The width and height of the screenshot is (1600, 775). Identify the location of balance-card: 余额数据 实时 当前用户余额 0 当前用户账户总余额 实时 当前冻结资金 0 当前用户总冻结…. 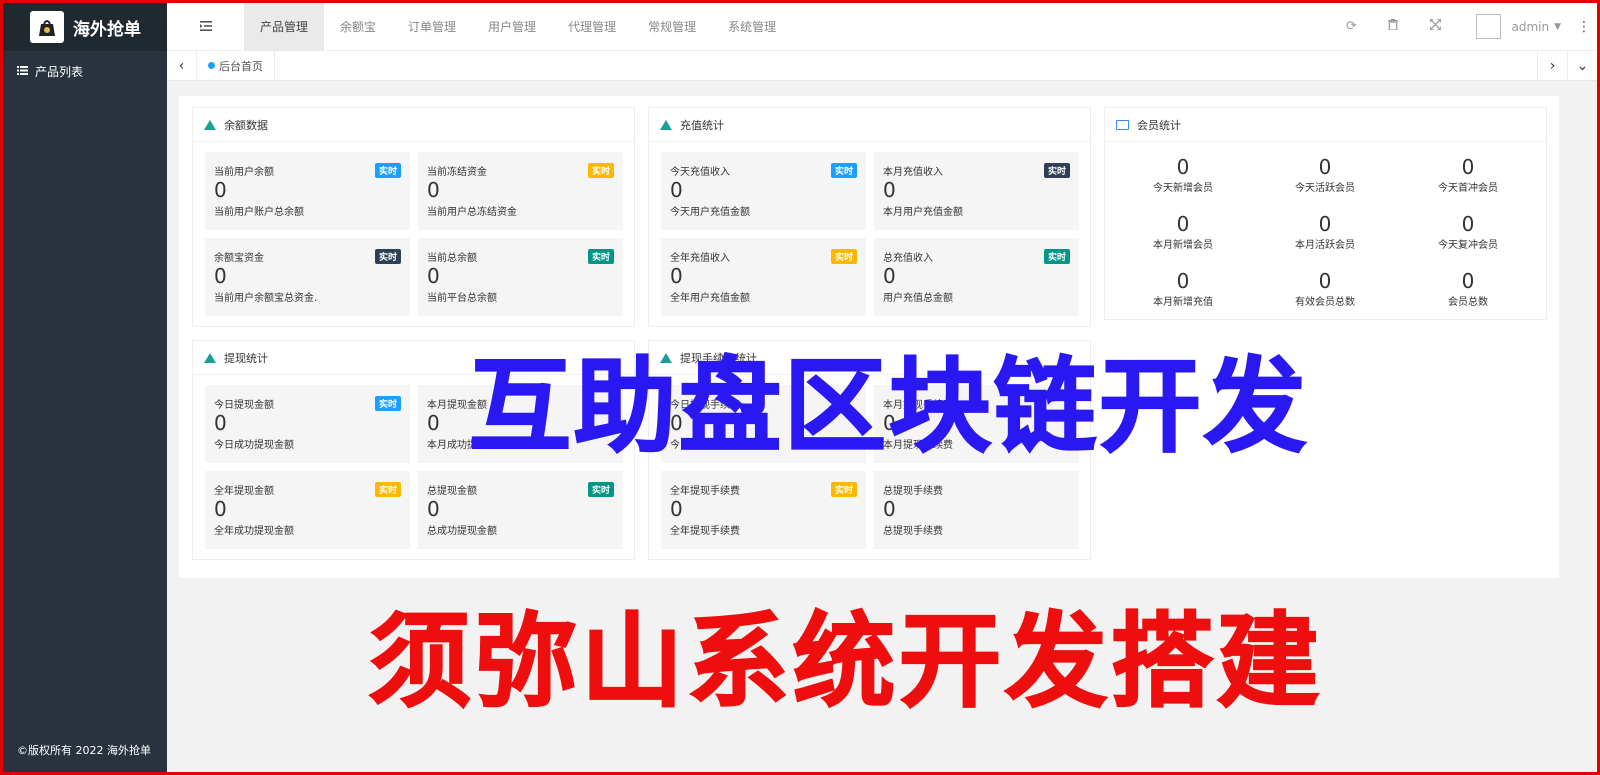
(413, 217).